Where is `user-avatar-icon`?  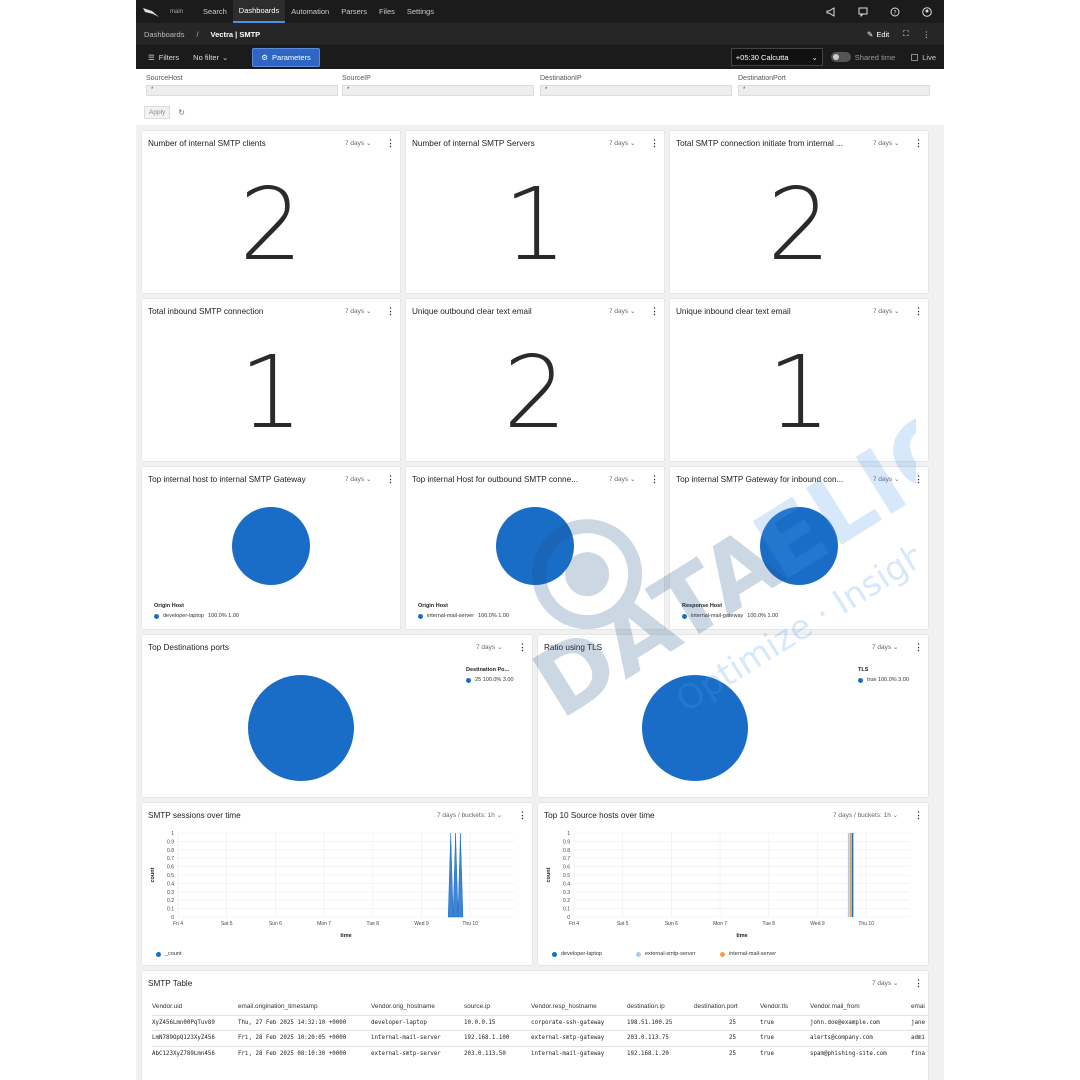 user-avatar-icon is located at coordinates (927, 11).